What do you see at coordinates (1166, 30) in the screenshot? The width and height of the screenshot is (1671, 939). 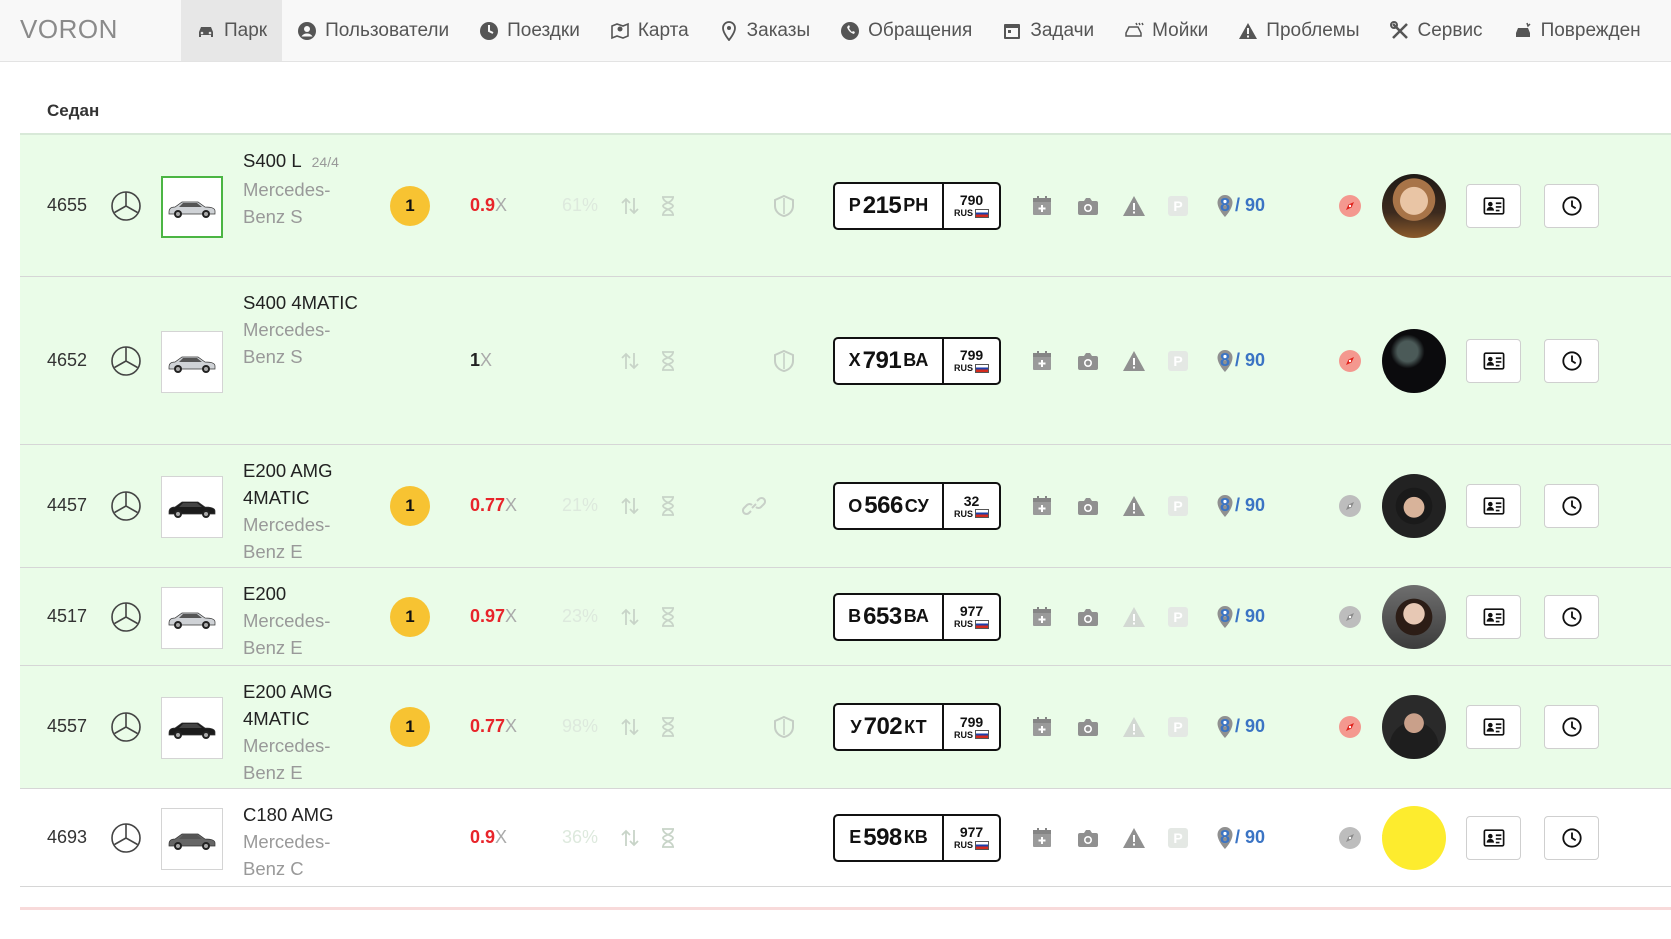 I see `nav-item-7: Мойки` at bounding box center [1166, 30].